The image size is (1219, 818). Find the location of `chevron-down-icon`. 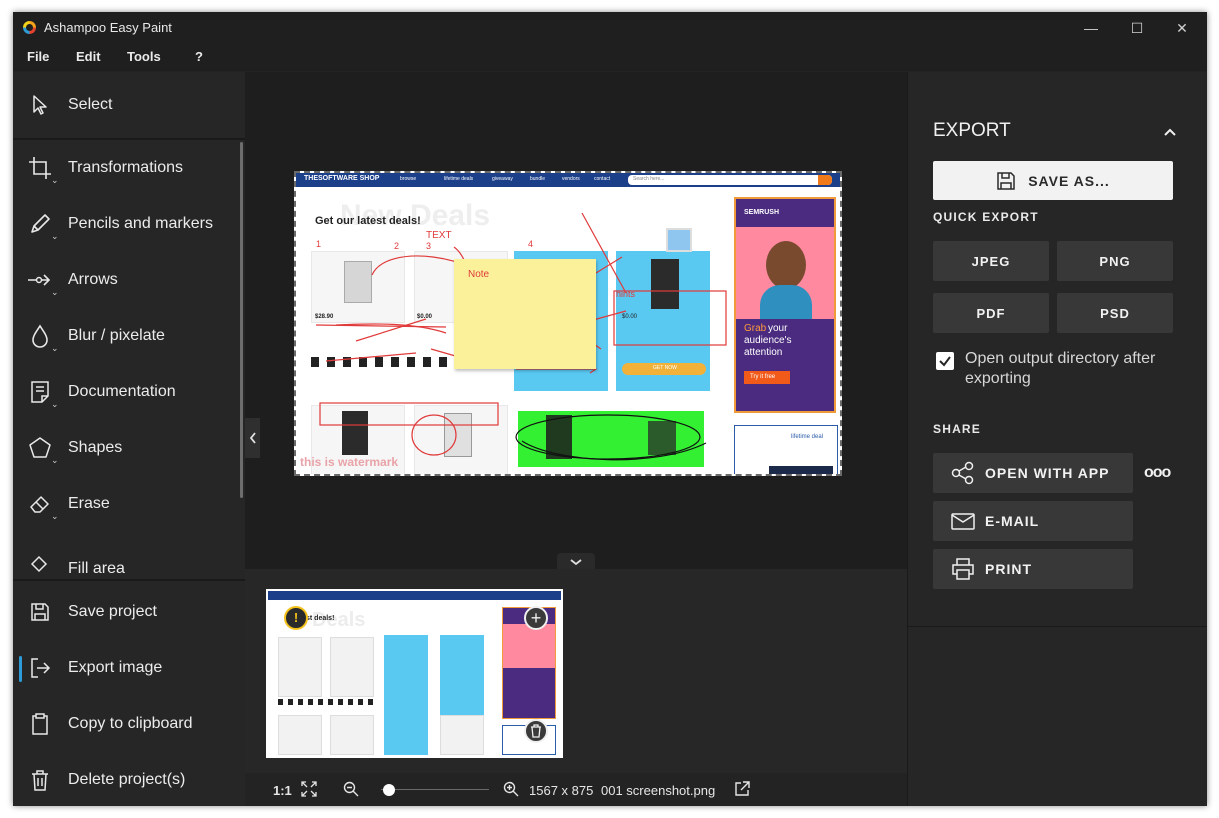

chevron-down-icon is located at coordinates (576, 562).